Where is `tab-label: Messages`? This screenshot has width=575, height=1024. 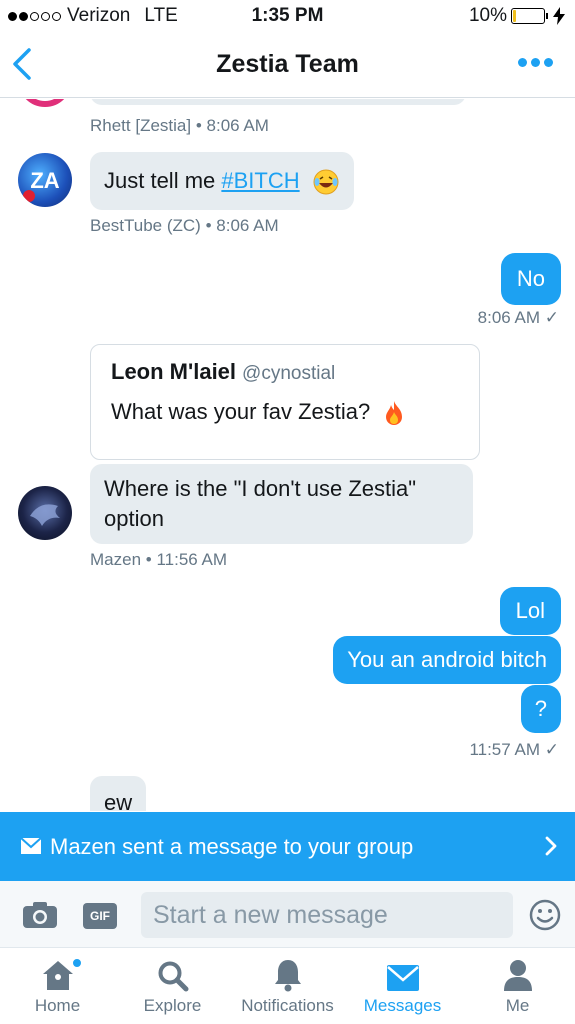 tab-label: Messages is located at coordinates (402, 1005).